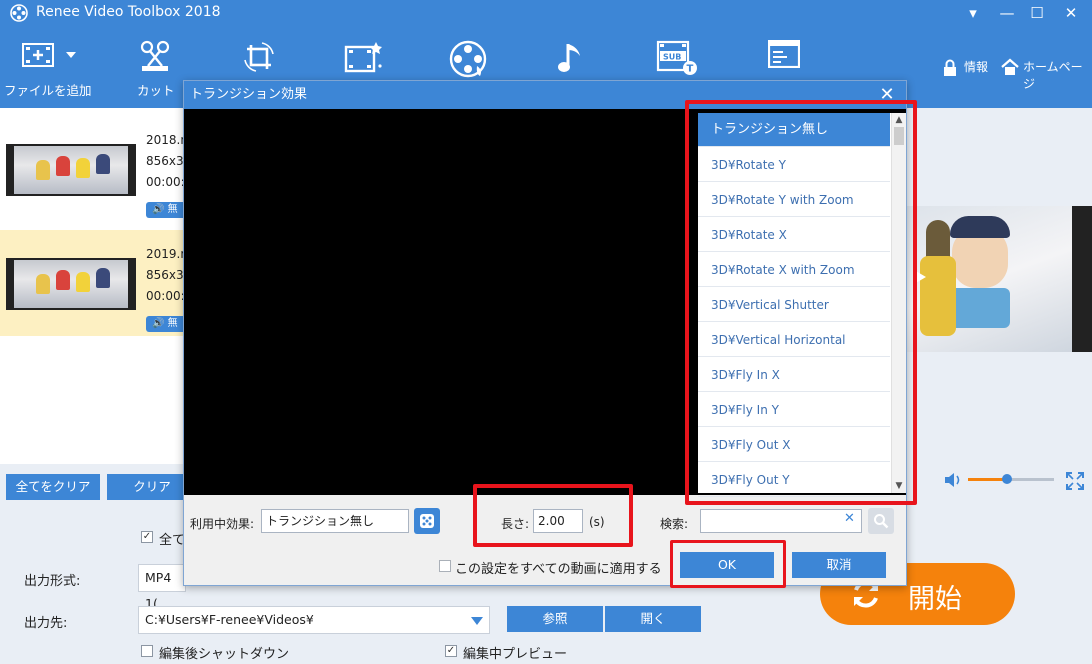 The width and height of the screenshot is (1092, 664). I want to click on clear-all-button: 全てをクリア, so click(53, 487).